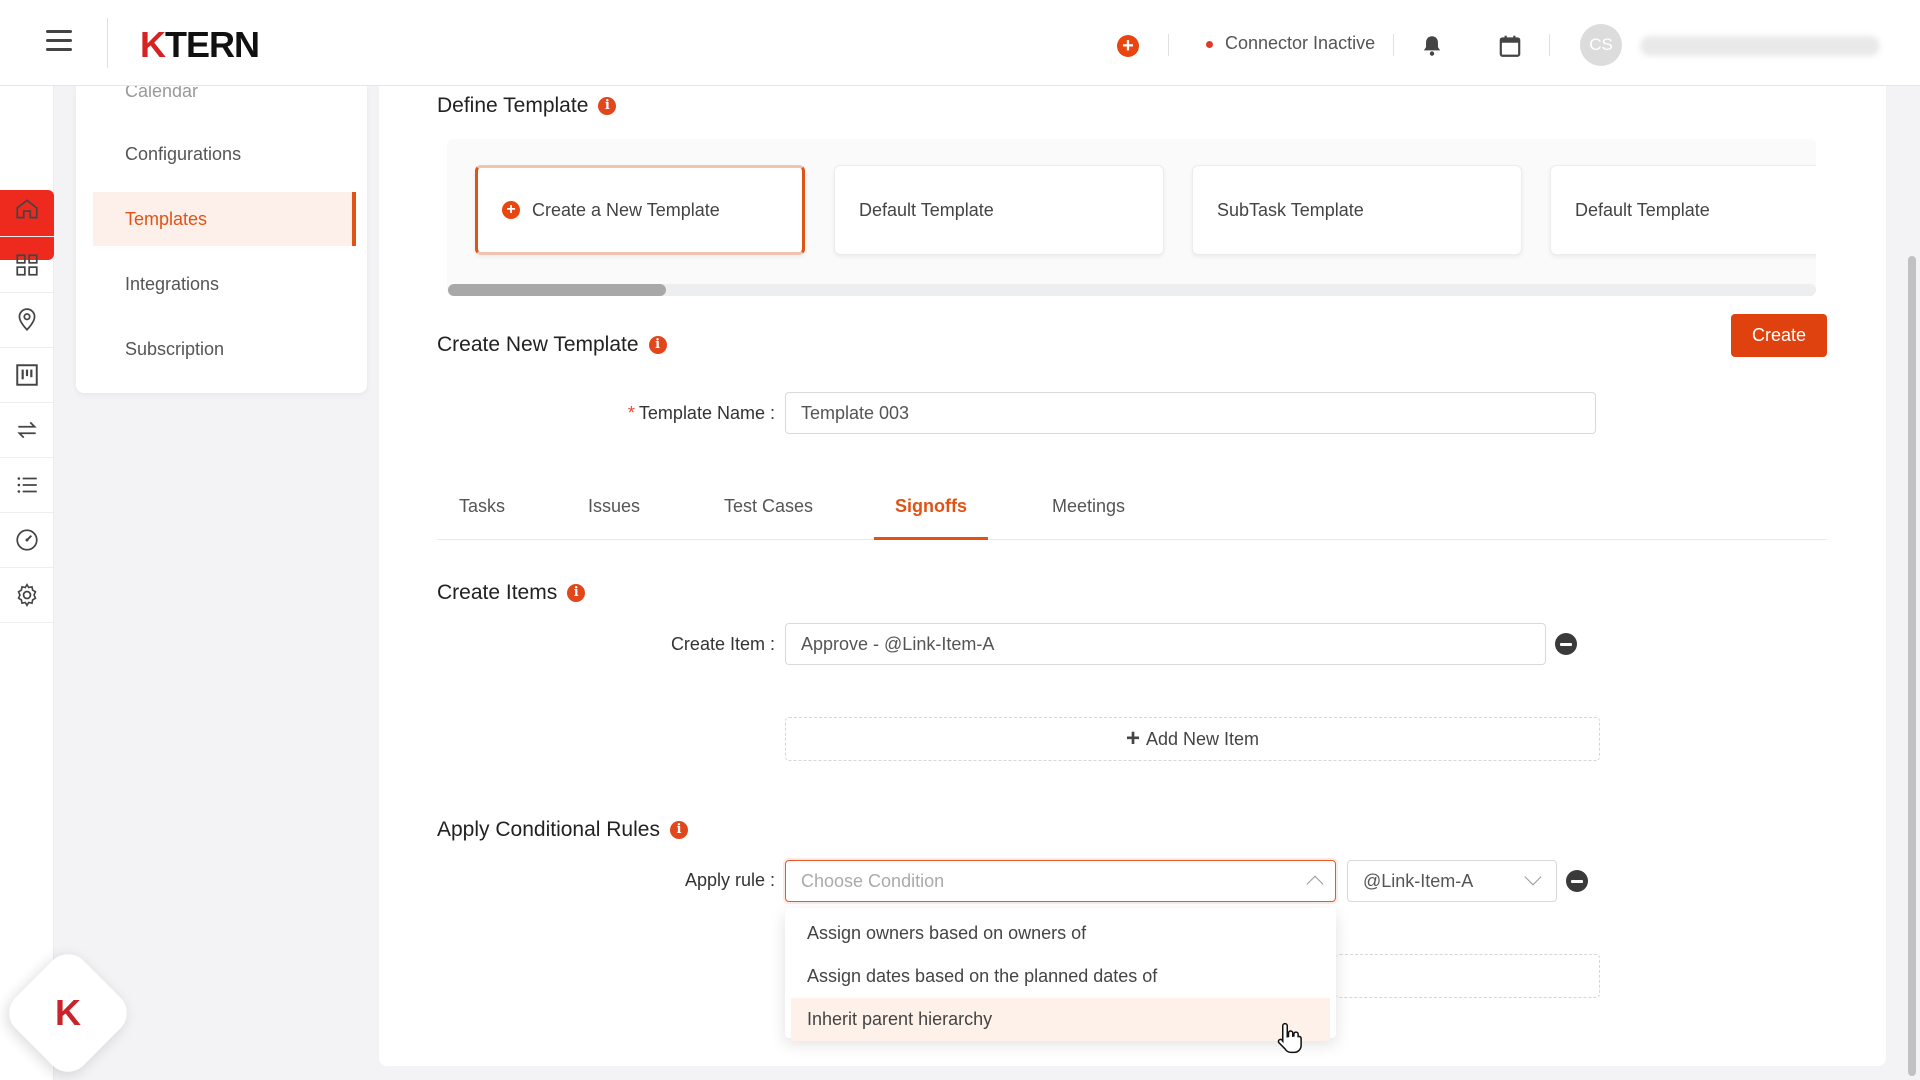  What do you see at coordinates (960, 43) in the screenshot?
I see `top-bar: KTERN + Connector Inactive CS` at bounding box center [960, 43].